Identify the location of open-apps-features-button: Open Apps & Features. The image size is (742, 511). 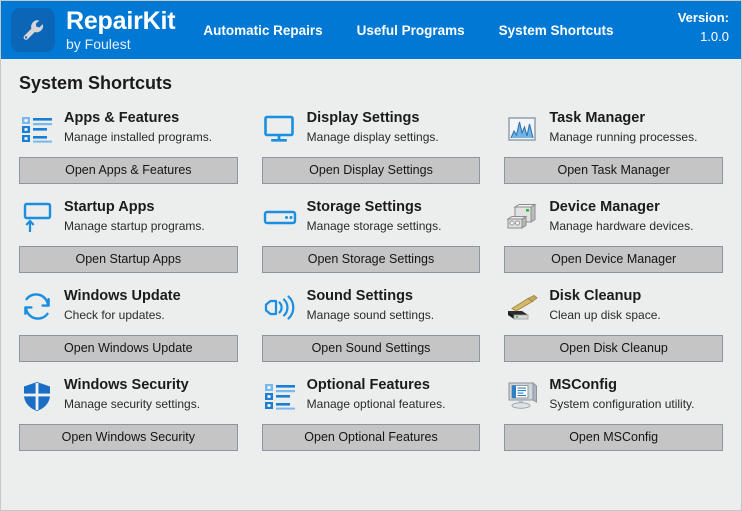
(128, 170).